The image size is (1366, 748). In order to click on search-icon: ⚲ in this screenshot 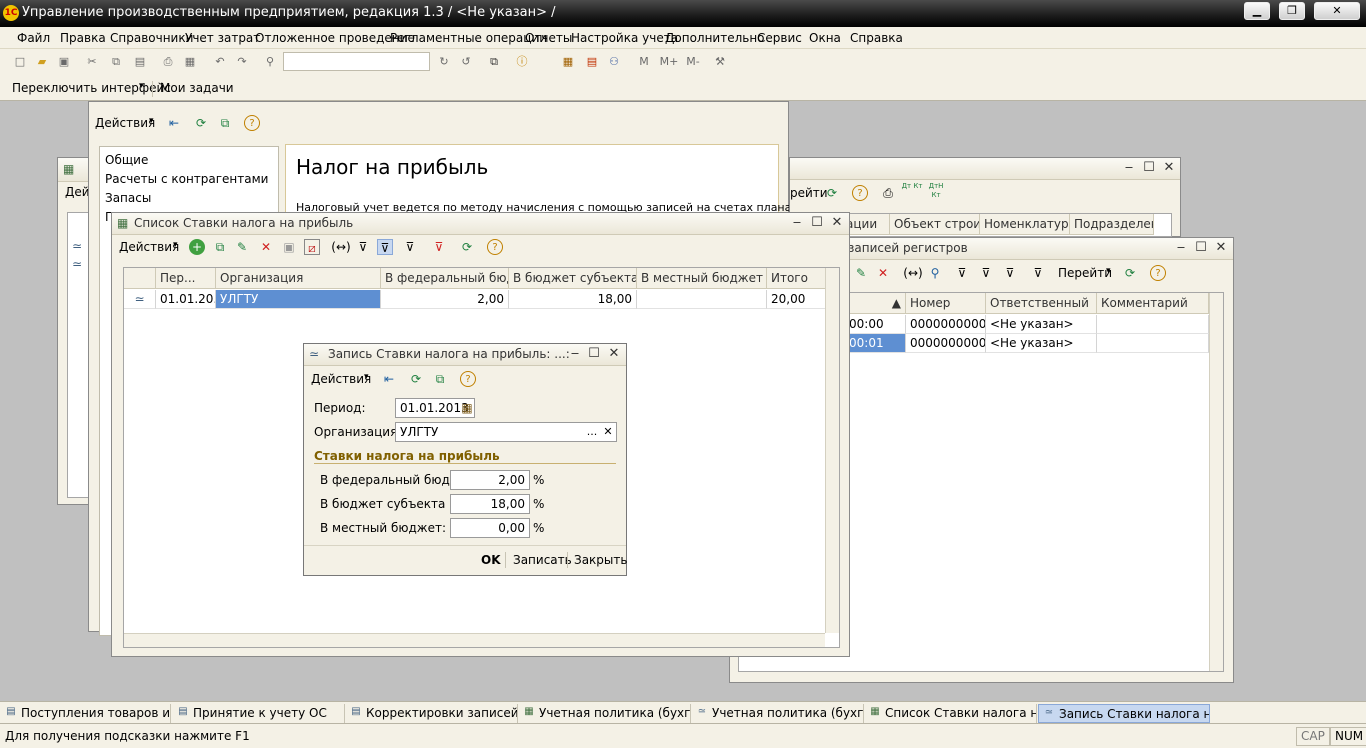, I will do `click(270, 62)`.